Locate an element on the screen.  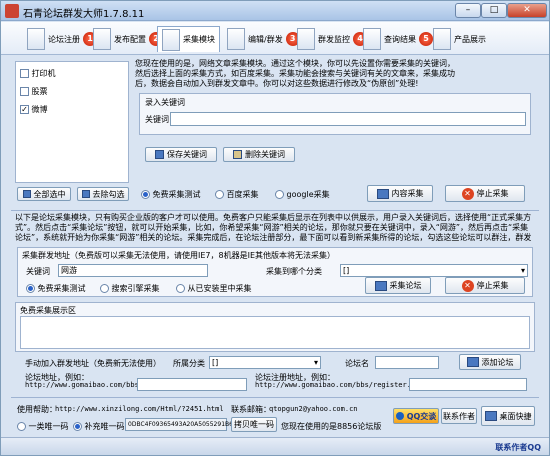
product-show-icon is located at coordinates (442, 39).